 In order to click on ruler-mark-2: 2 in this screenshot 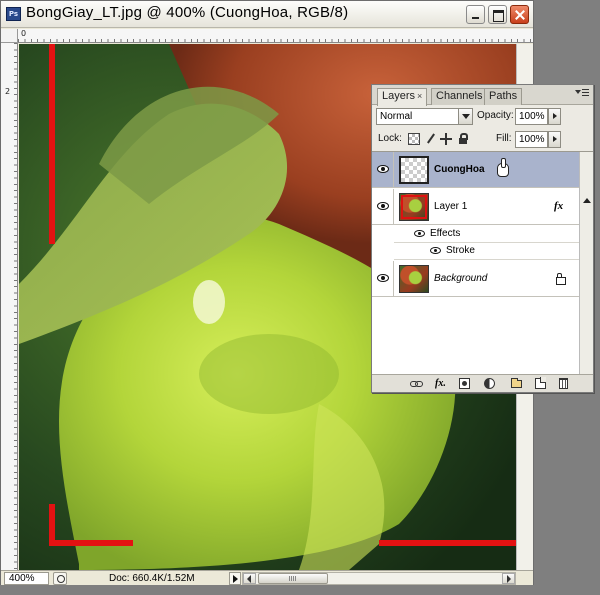, I will do `click(8, 91)`.